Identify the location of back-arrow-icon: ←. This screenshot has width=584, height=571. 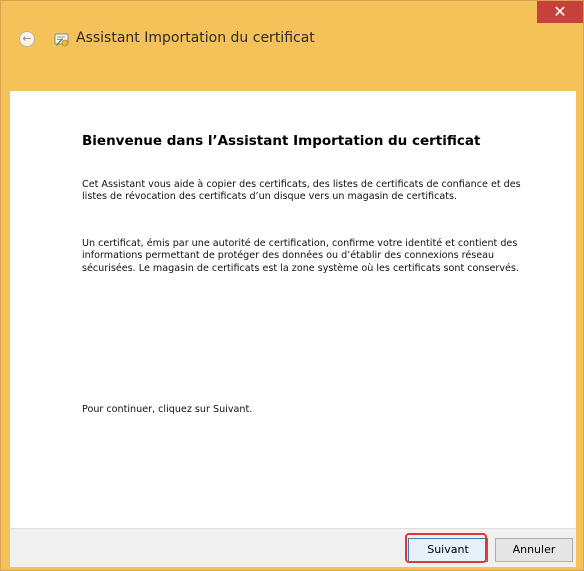
(27, 38).